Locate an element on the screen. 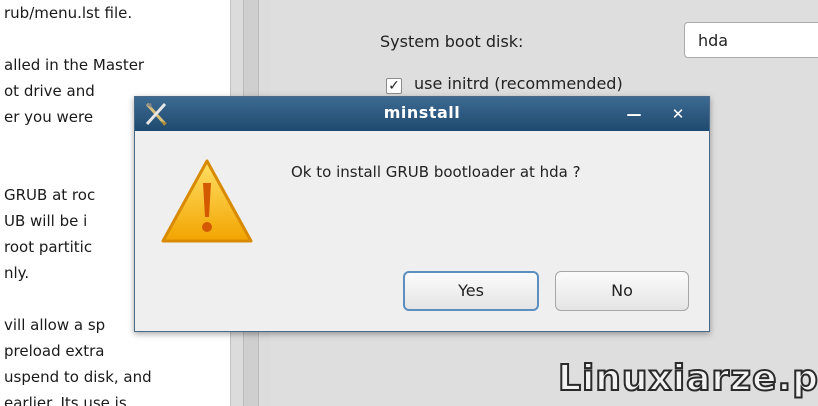 This screenshot has height=406, width=818. initrd-label: use initrd (recommended) is located at coordinates (518, 83).